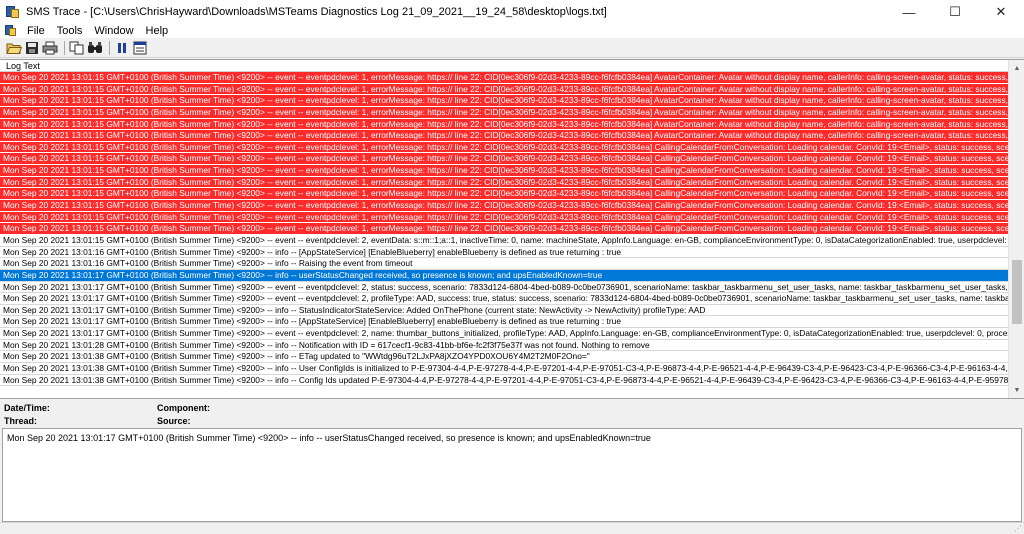 The image size is (1024, 534). I want to click on log-text-column-header: Log Text, so click(504, 66).